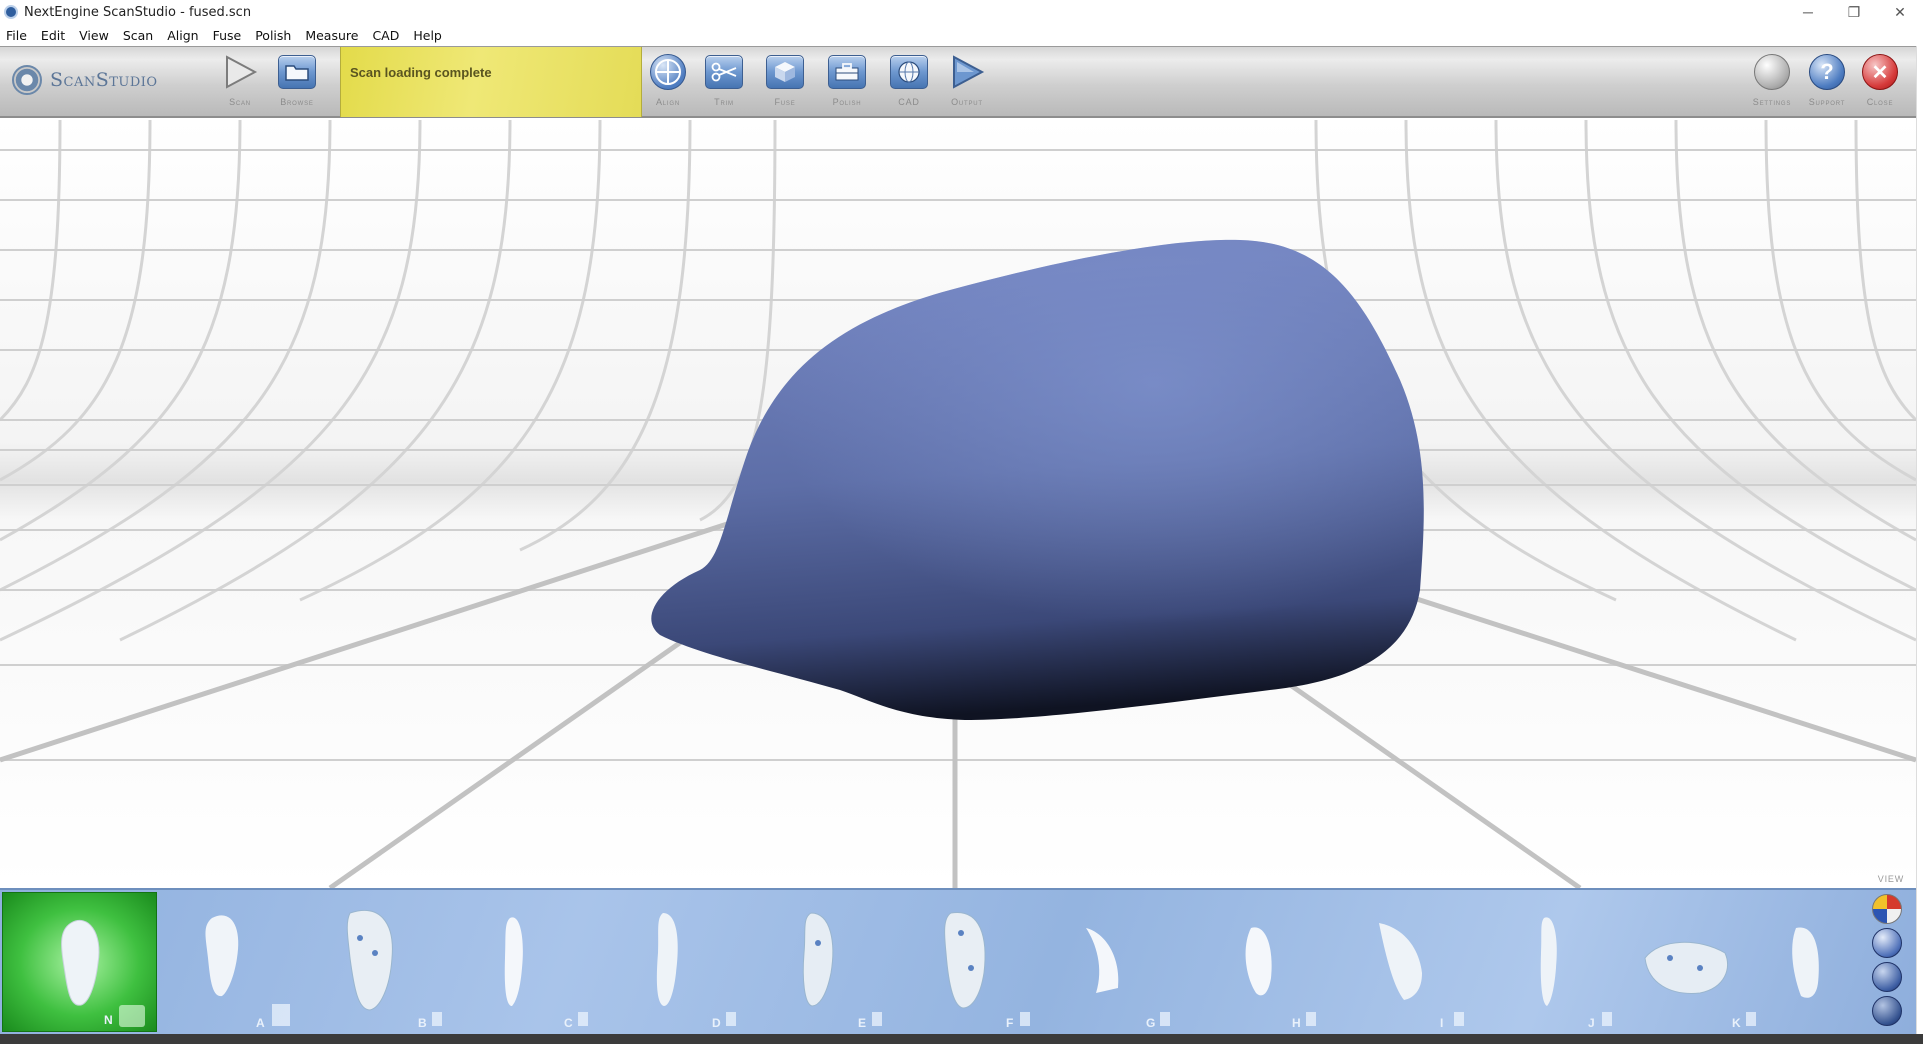 This screenshot has width=1923, height=1044. Describe the element at coordinates (1919, 545) in the screenshot. I see `right-edge-scrollbar` at that location.